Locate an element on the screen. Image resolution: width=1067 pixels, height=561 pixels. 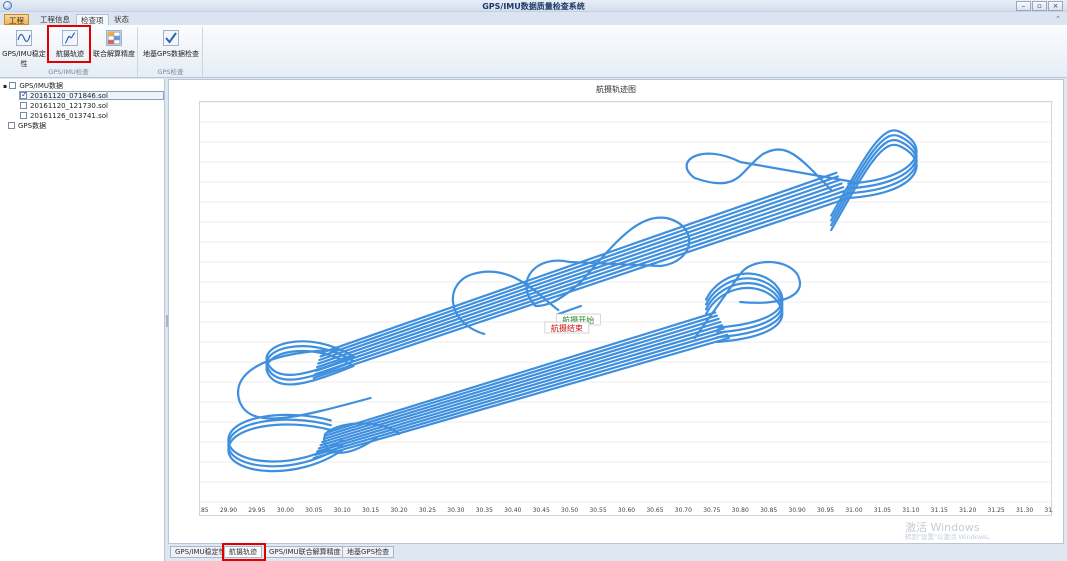
x-tick-label: 29.85 is located at coordinates (204, 510).